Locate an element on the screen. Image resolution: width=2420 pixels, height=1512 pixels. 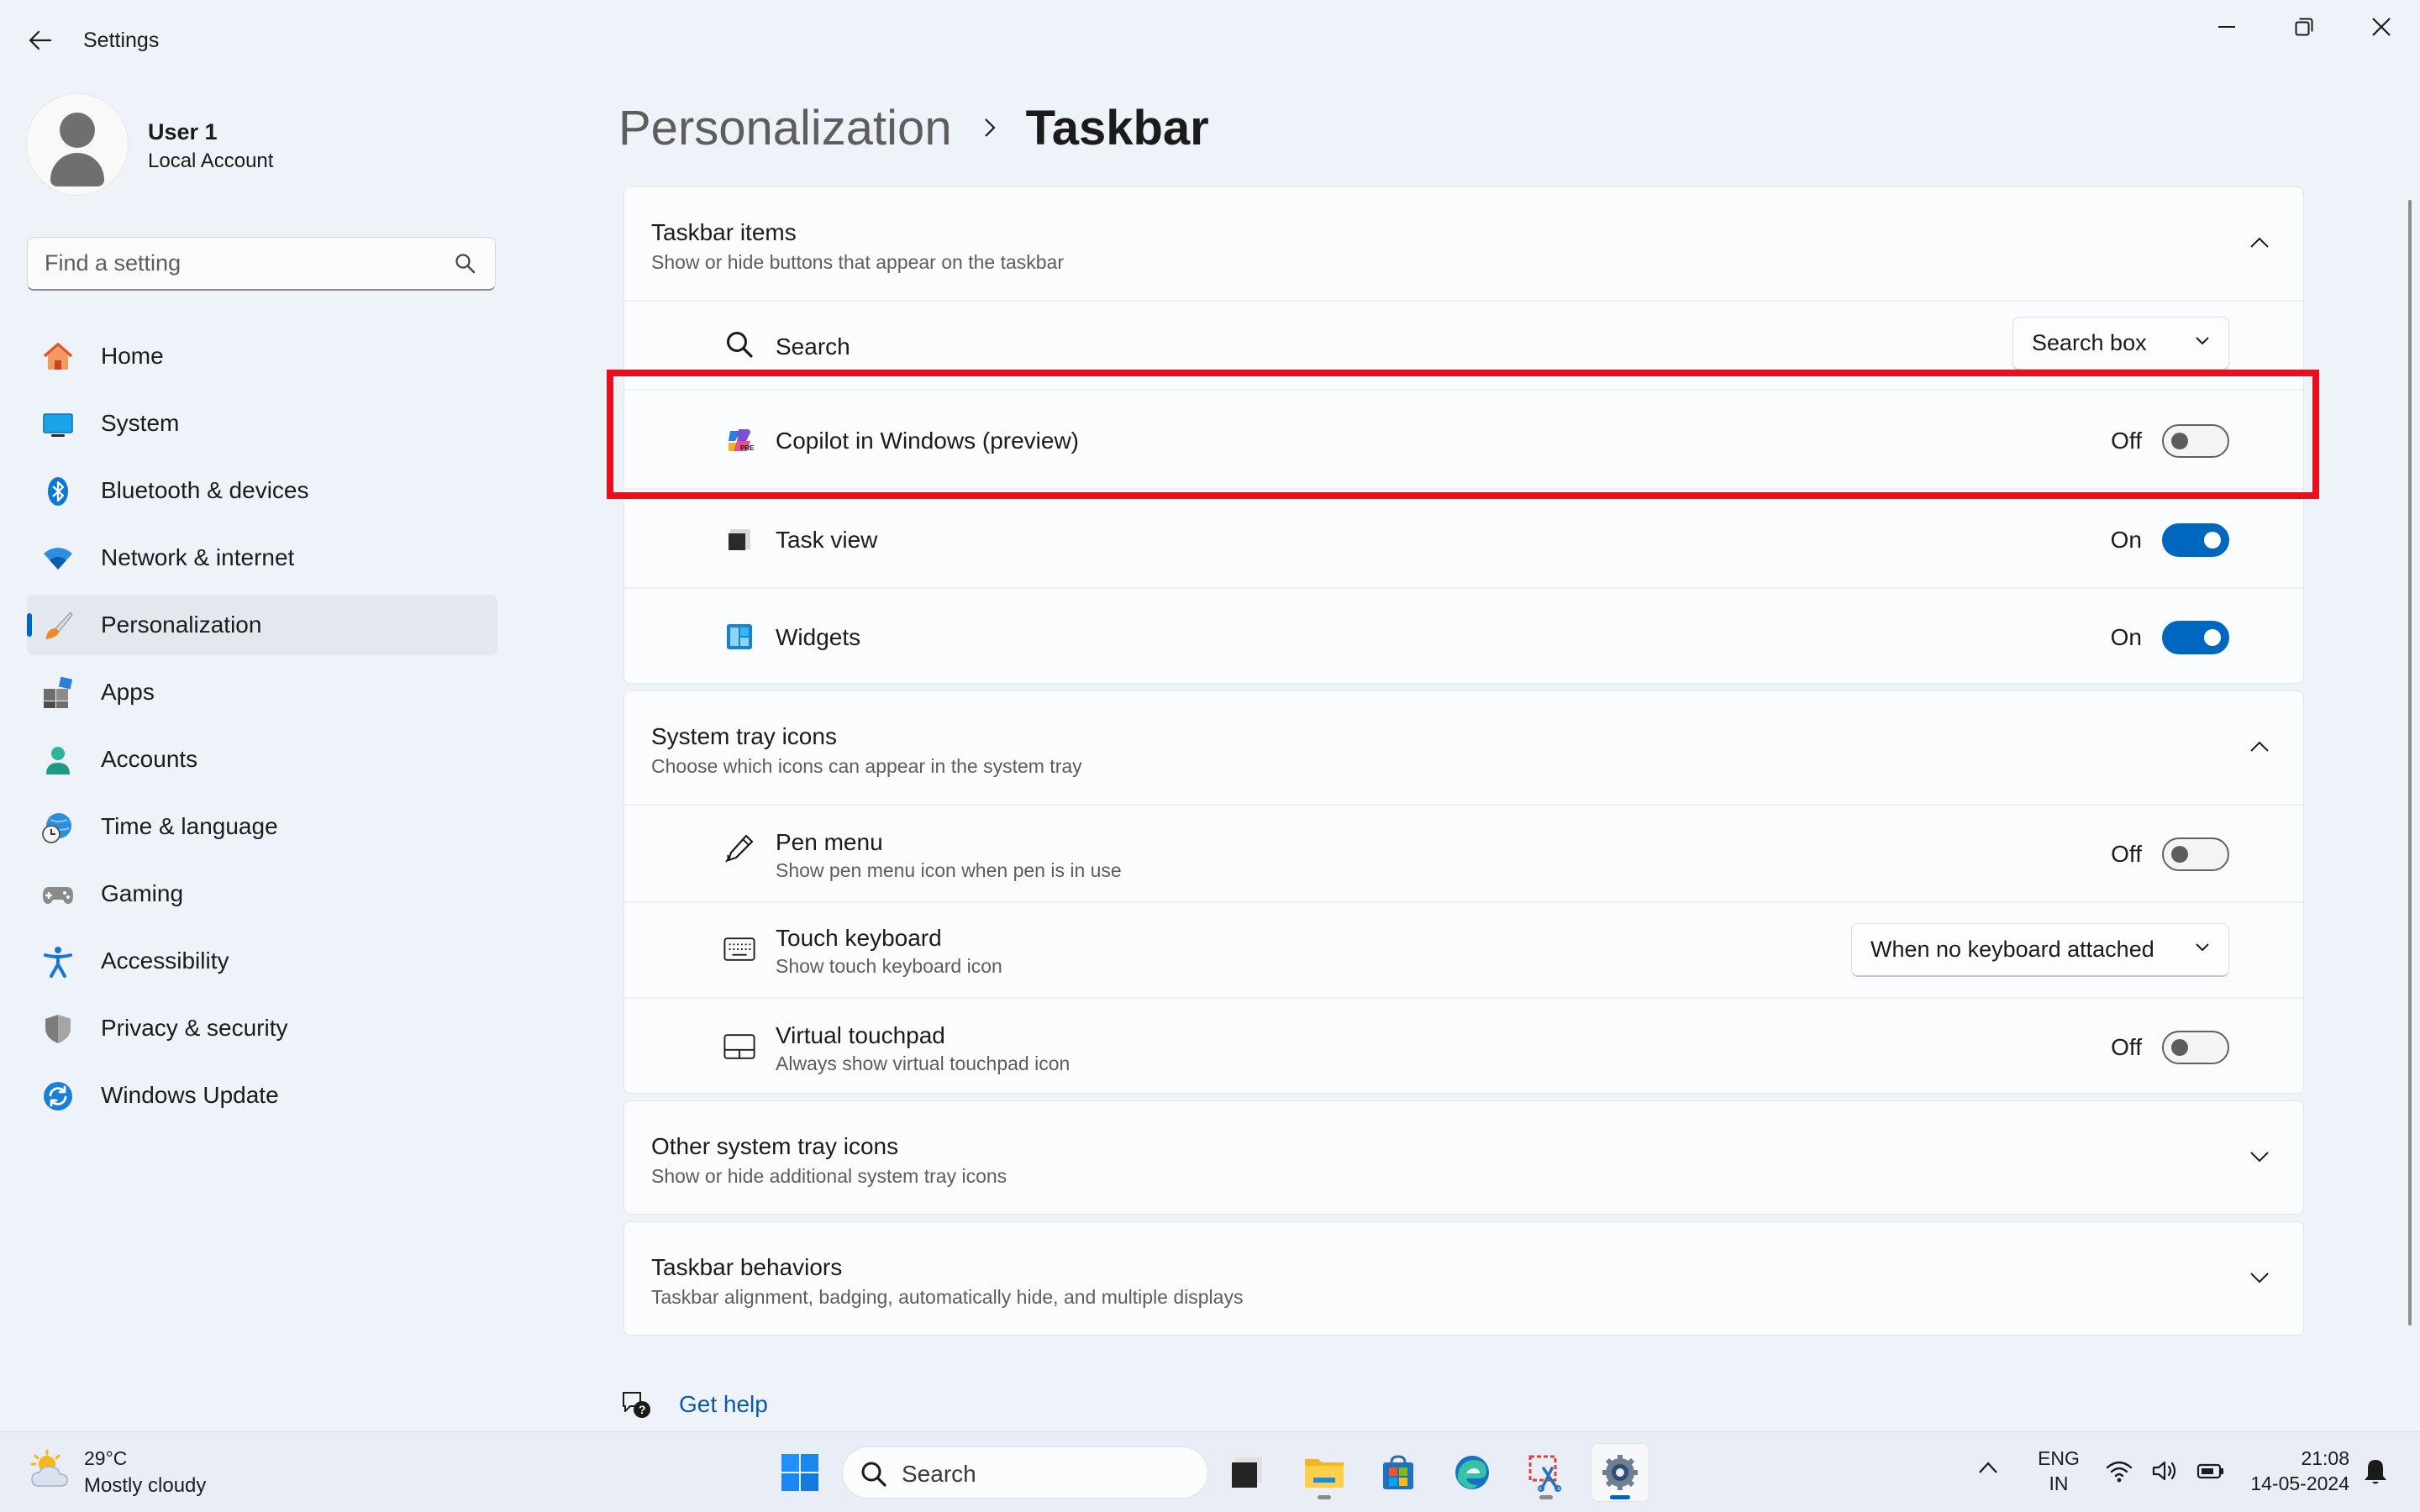
system-tray-icons is located at coordinates (2165, 1471).